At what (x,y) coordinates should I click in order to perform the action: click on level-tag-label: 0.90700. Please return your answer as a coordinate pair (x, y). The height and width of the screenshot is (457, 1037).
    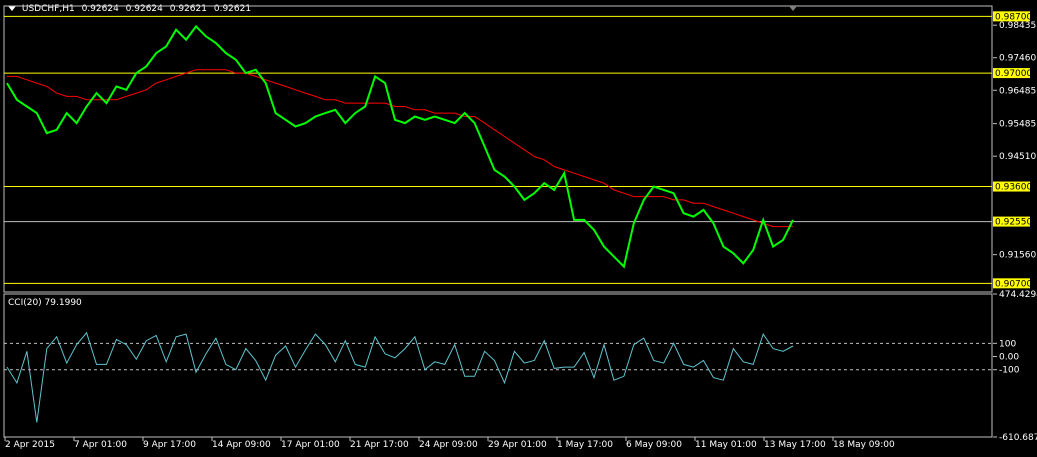
    Looking at the image, I should click on (1013, 284).